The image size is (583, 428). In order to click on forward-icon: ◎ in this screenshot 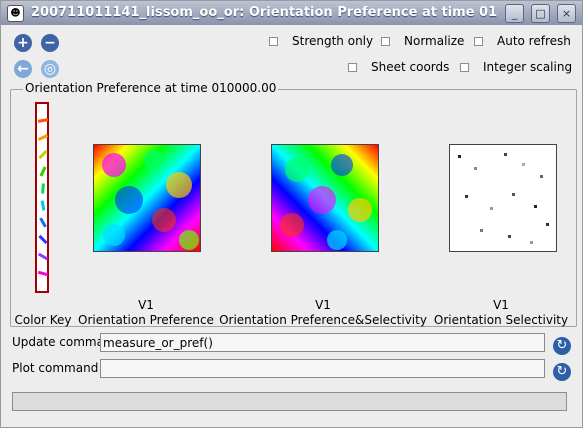, I will do `click(50, 69)`.